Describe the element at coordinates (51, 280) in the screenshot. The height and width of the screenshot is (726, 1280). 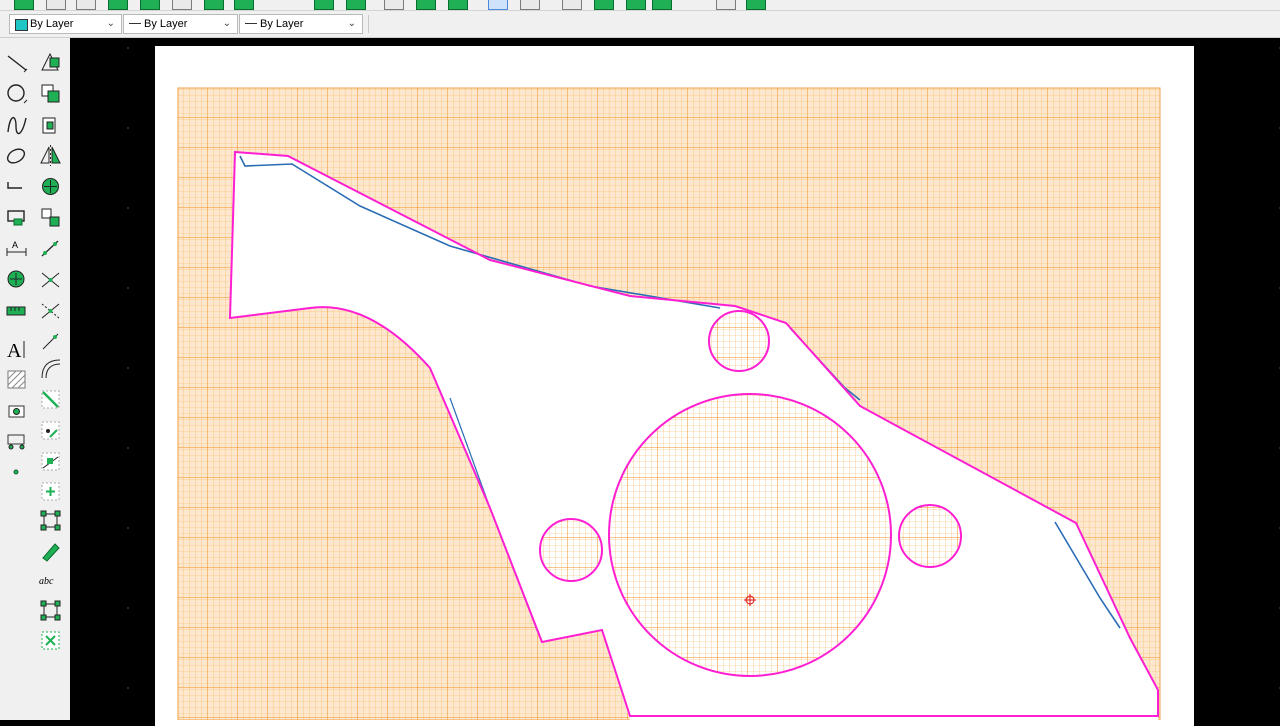
I see `trim-icon` at that location.